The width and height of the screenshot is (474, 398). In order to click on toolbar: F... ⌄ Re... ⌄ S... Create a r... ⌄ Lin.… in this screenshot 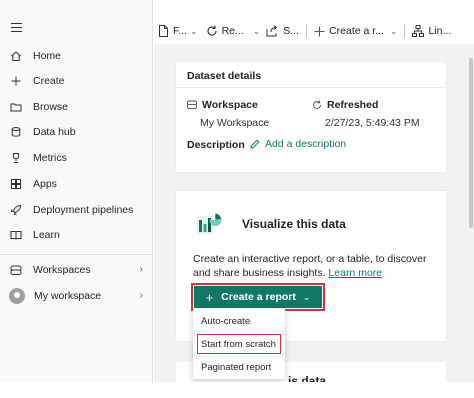, I will do `click(314, 31)`.